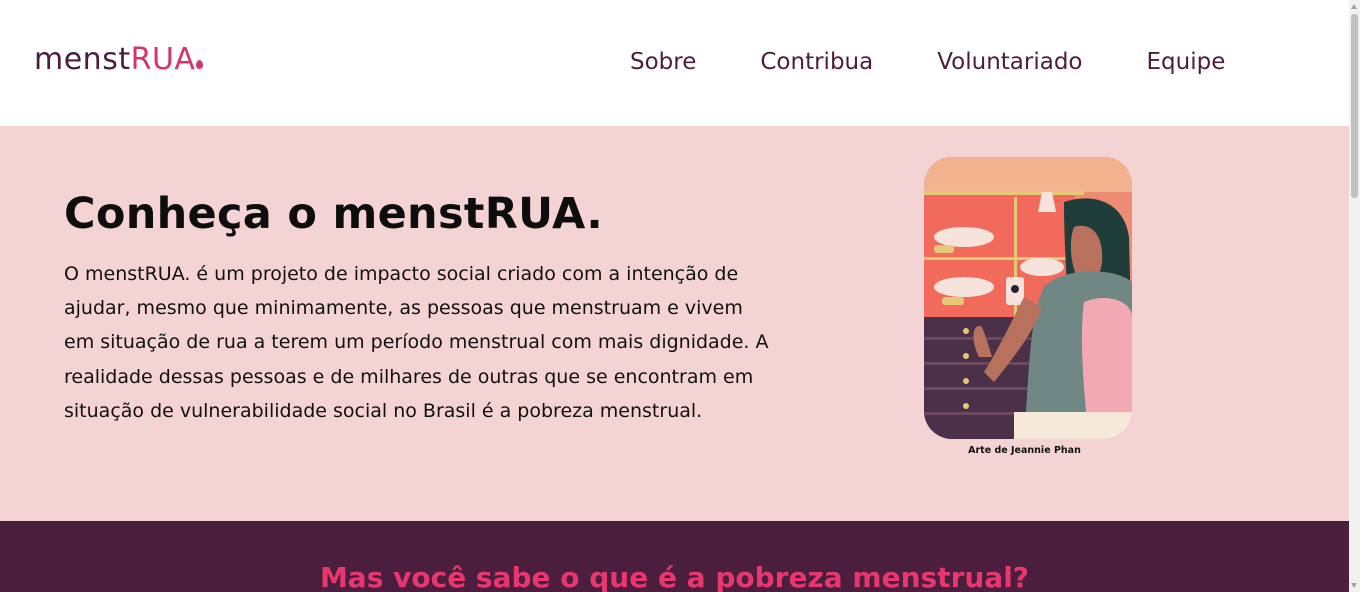 This screenshot has height=592, width=1360. I want to click on nav-link-sobre: Sobre, so click(663, 62).